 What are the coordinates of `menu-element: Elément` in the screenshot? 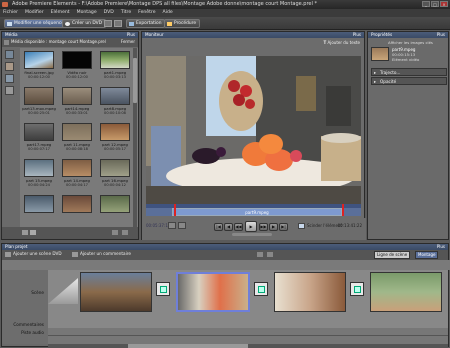 It's located at (60, 13).